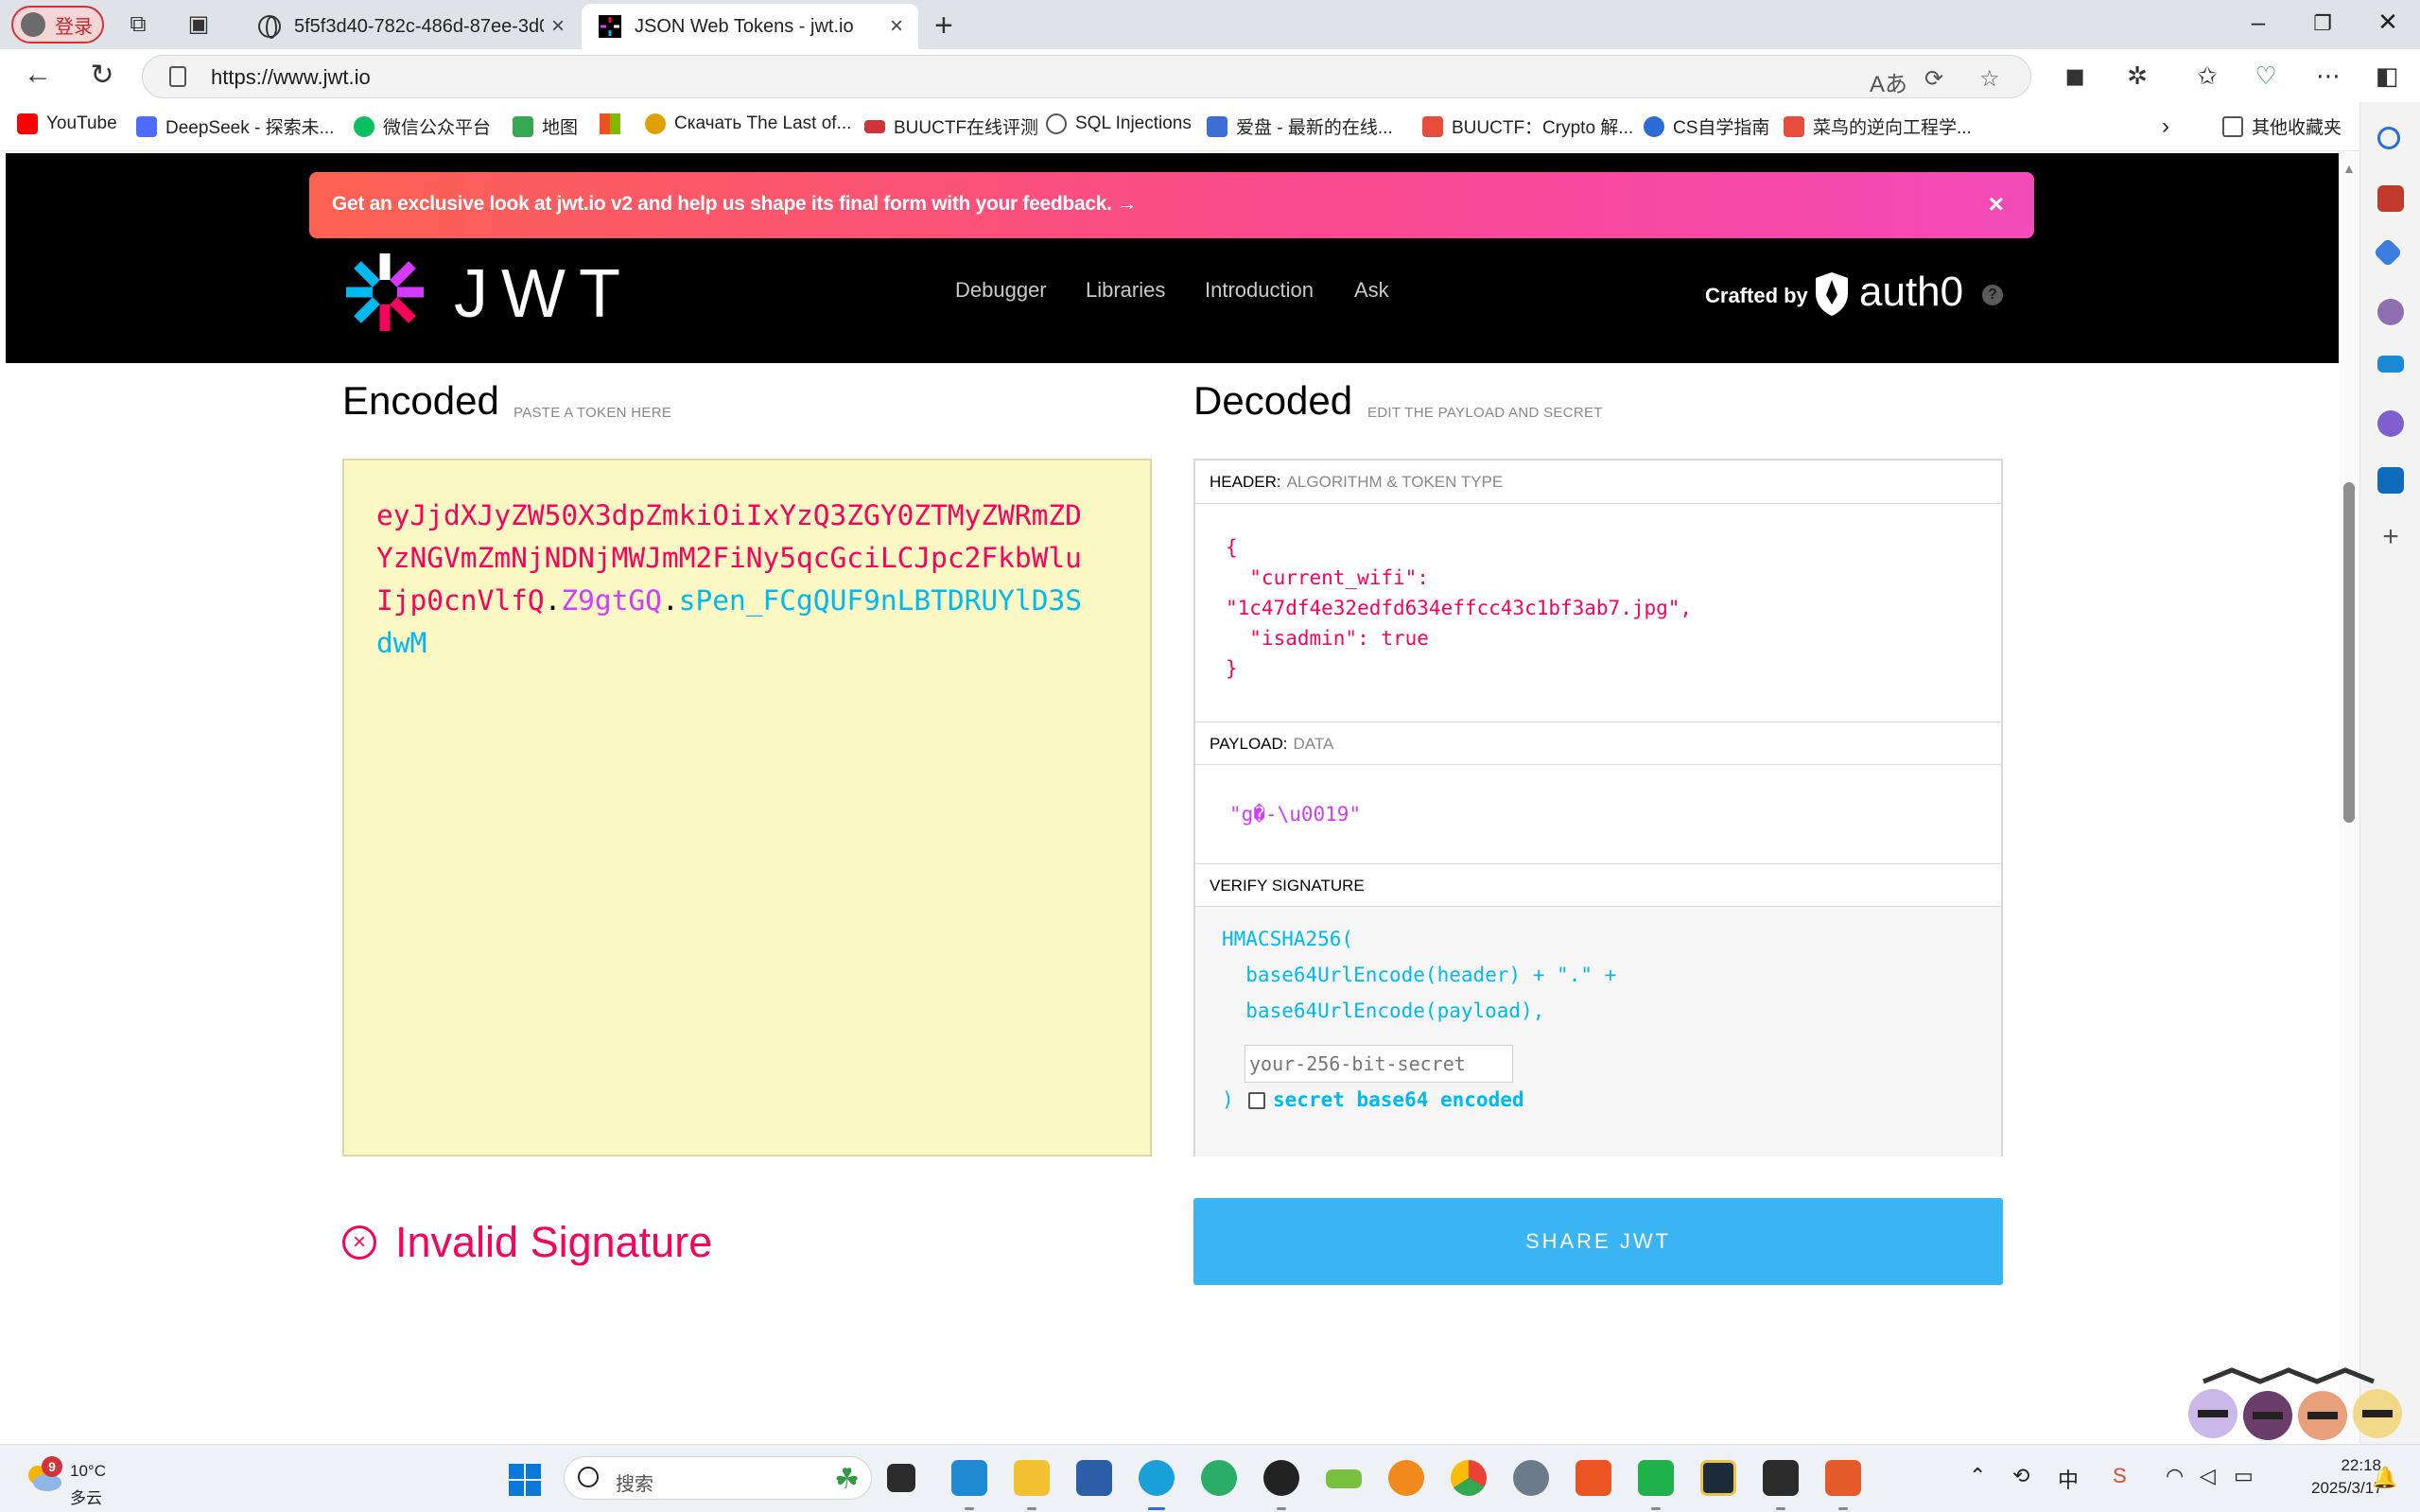  Describe the element at coordinates (1281, 1508) in the screenshot. I see `running-indicator` at that location.